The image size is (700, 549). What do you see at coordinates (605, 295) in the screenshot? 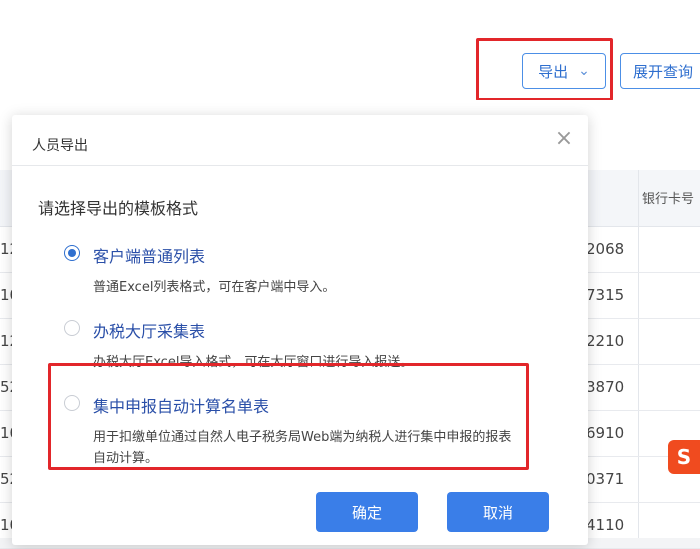
I see `cell-number: 7315` at bounding box center [605, 295].